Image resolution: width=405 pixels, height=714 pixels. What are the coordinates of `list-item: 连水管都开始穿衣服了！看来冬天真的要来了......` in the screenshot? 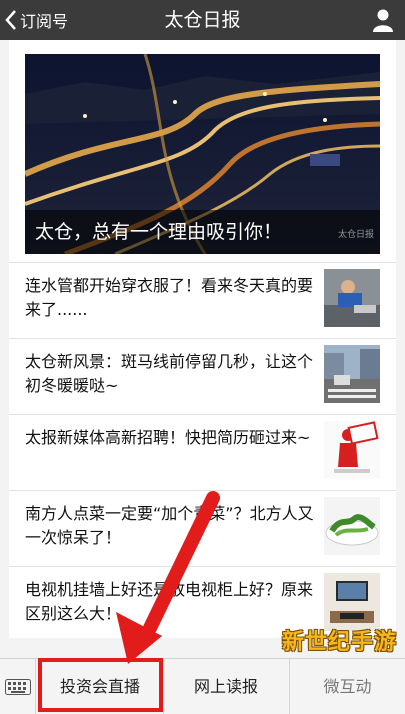 It's located at (202, 300).